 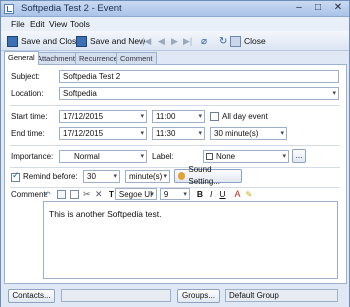 I want to click on start-date-picker: 17/12/2015, so click(x=103, y=116).